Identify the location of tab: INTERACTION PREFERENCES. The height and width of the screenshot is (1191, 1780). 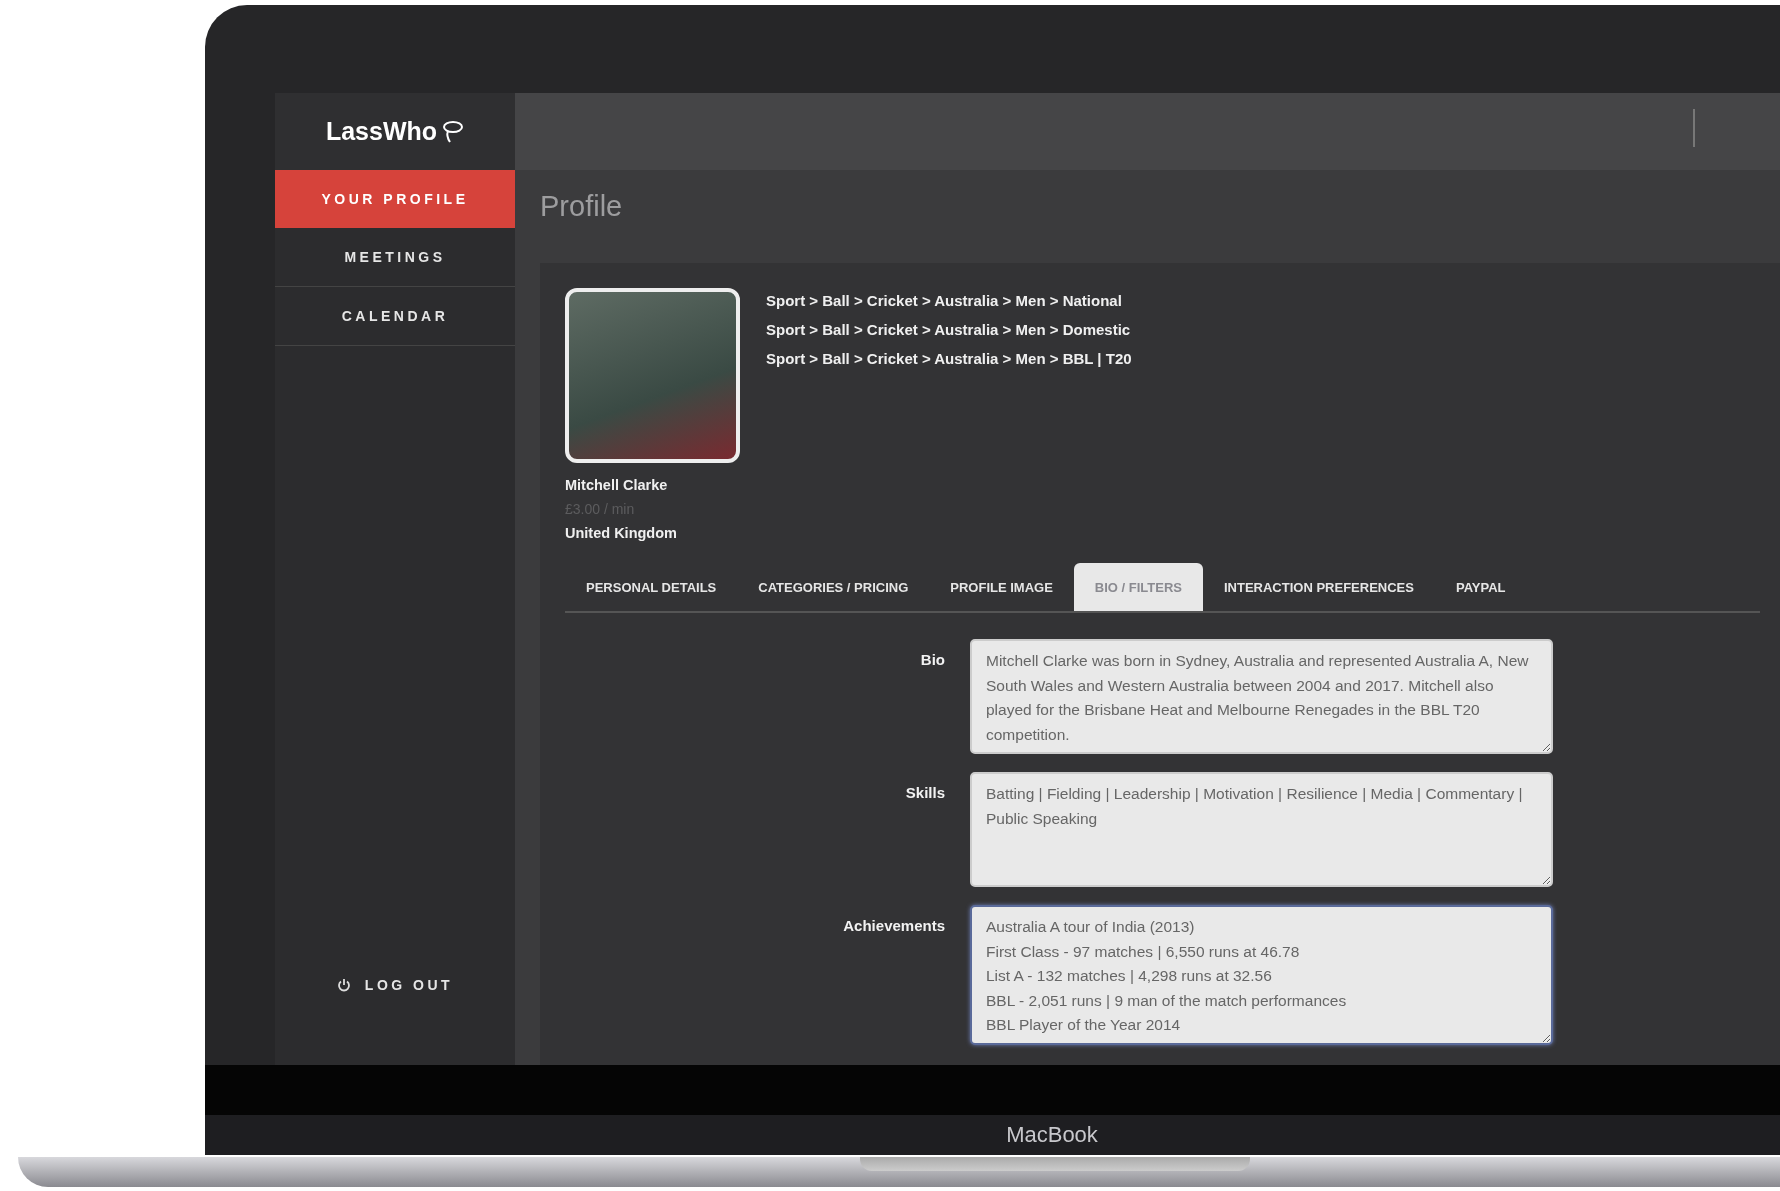
(1319, 587).